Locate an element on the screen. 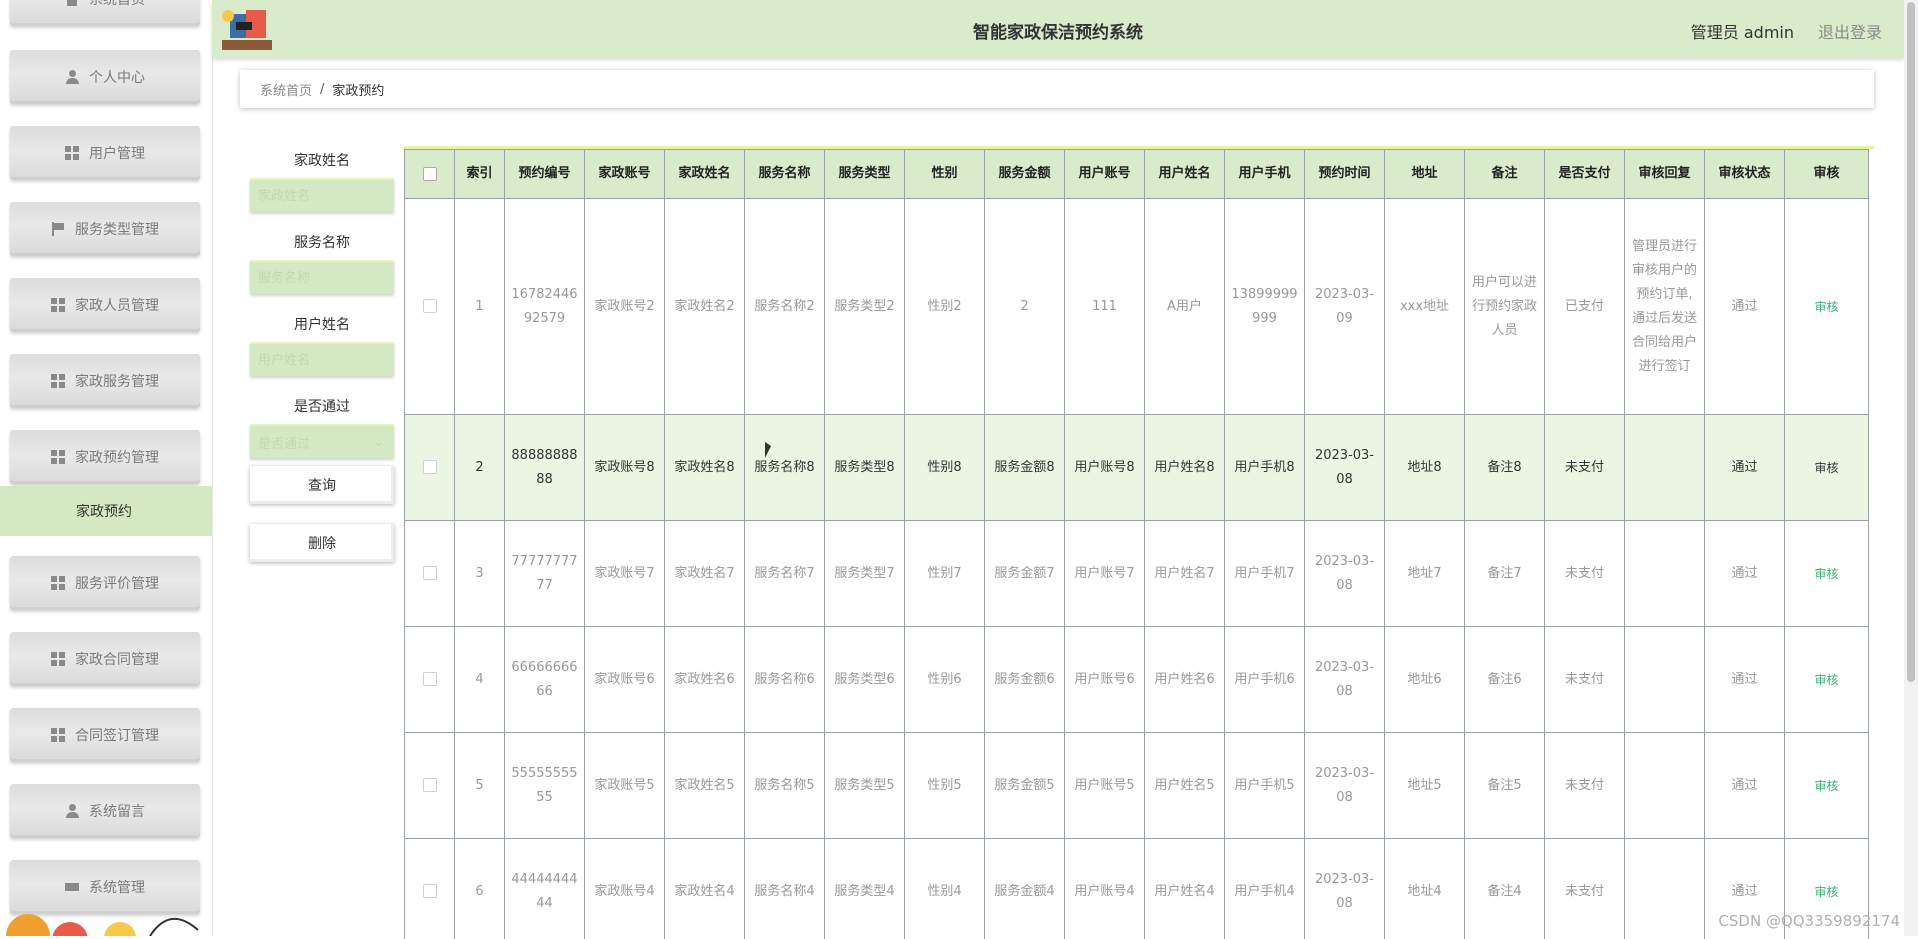  sidebar-item-label: 服务类型管理 is located at coordinates (117, 229).